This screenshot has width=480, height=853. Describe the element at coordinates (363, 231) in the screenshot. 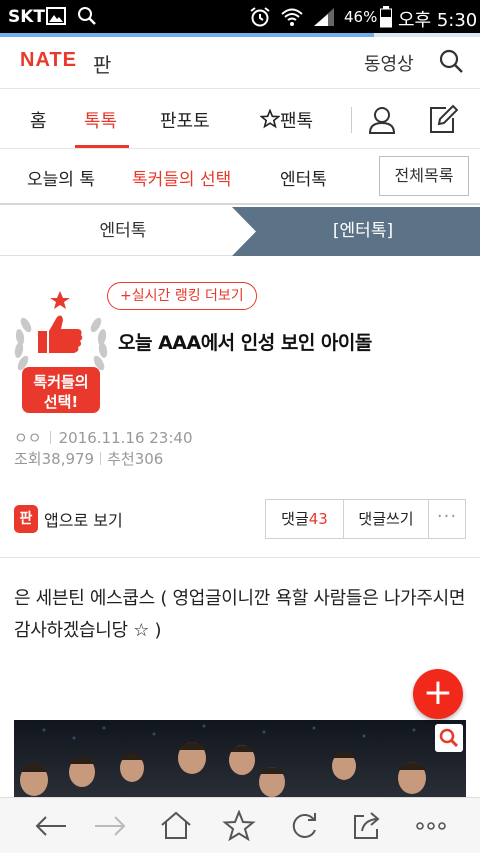

I see `breadcrumb-current: [엔터톡]` at that location.